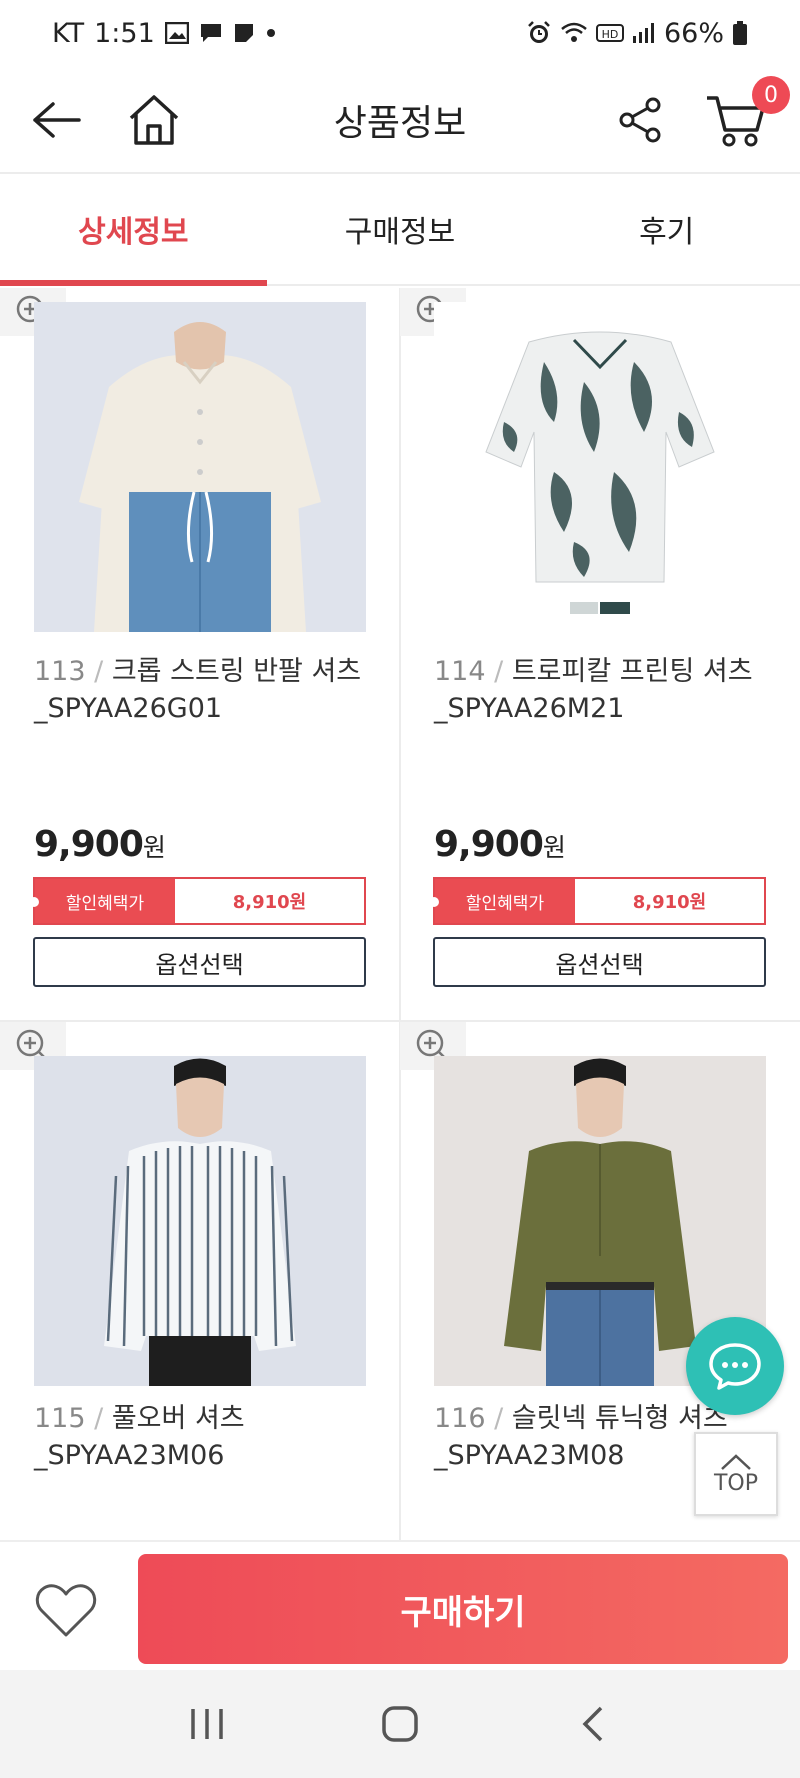 The image size is (800, 1778). Describe the element at coordinates (124, 33) in the screenshot. I see `time-label: 1:51` at that location.